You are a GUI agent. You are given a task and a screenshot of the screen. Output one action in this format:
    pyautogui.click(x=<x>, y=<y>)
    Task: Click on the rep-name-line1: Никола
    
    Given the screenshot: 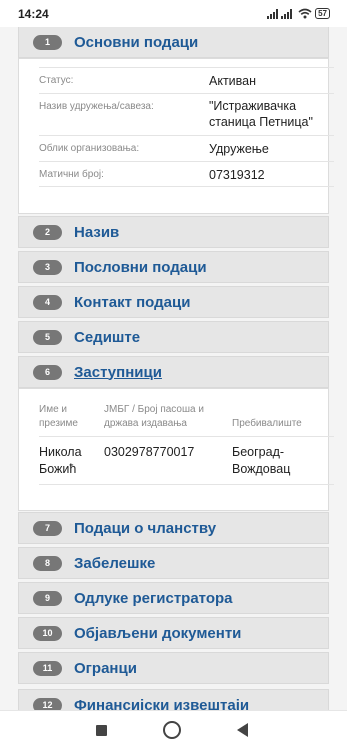 What is the action you would take?
    pyautogui.click(x=60, y=452)
    